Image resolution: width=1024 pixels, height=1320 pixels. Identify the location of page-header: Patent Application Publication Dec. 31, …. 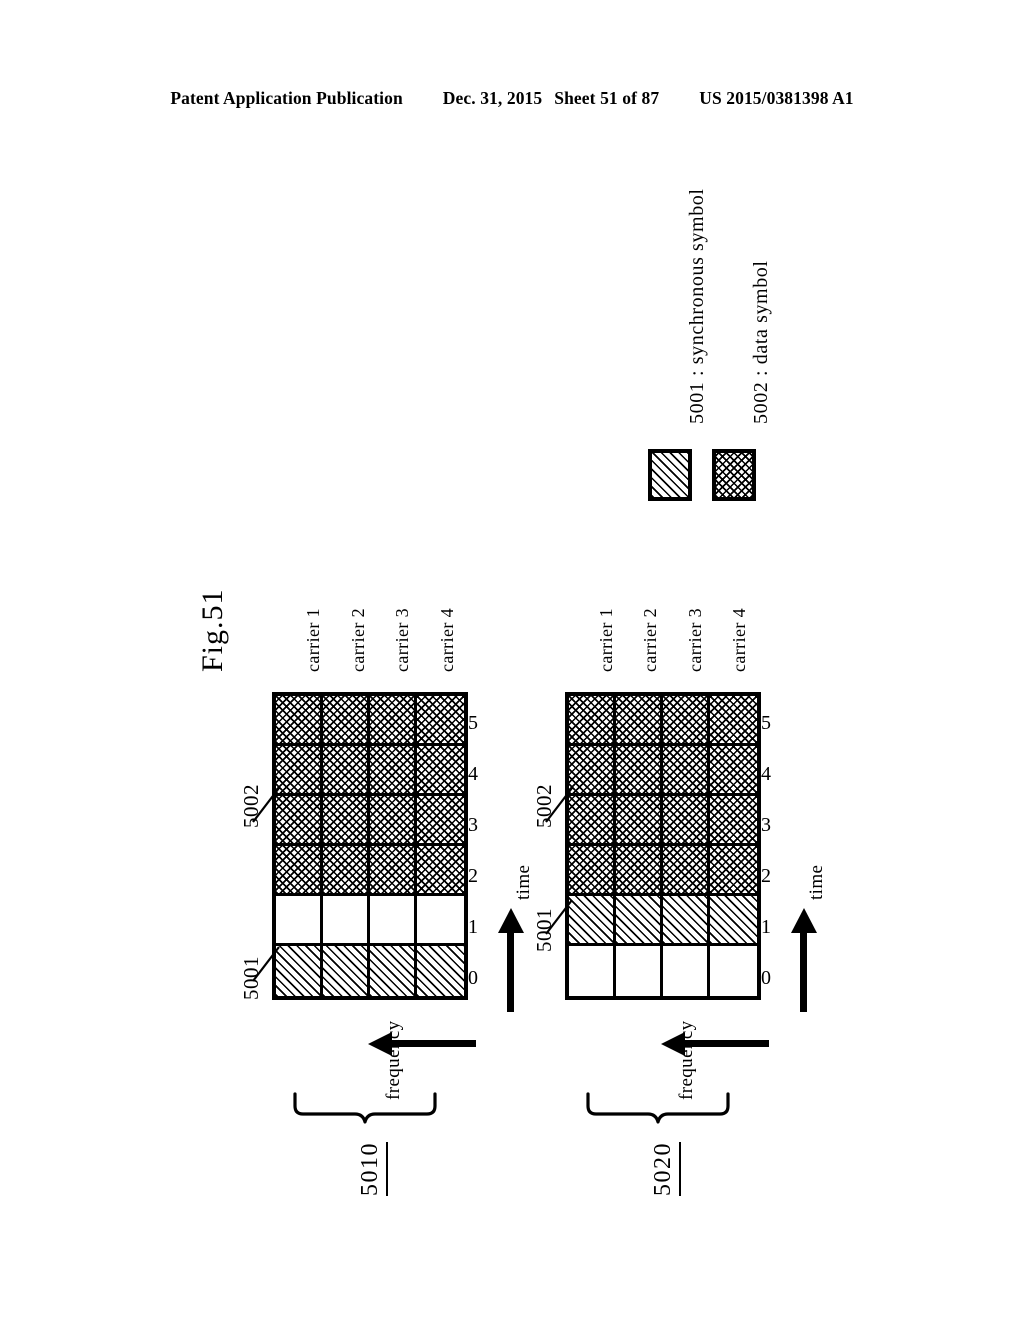
(512, 98).